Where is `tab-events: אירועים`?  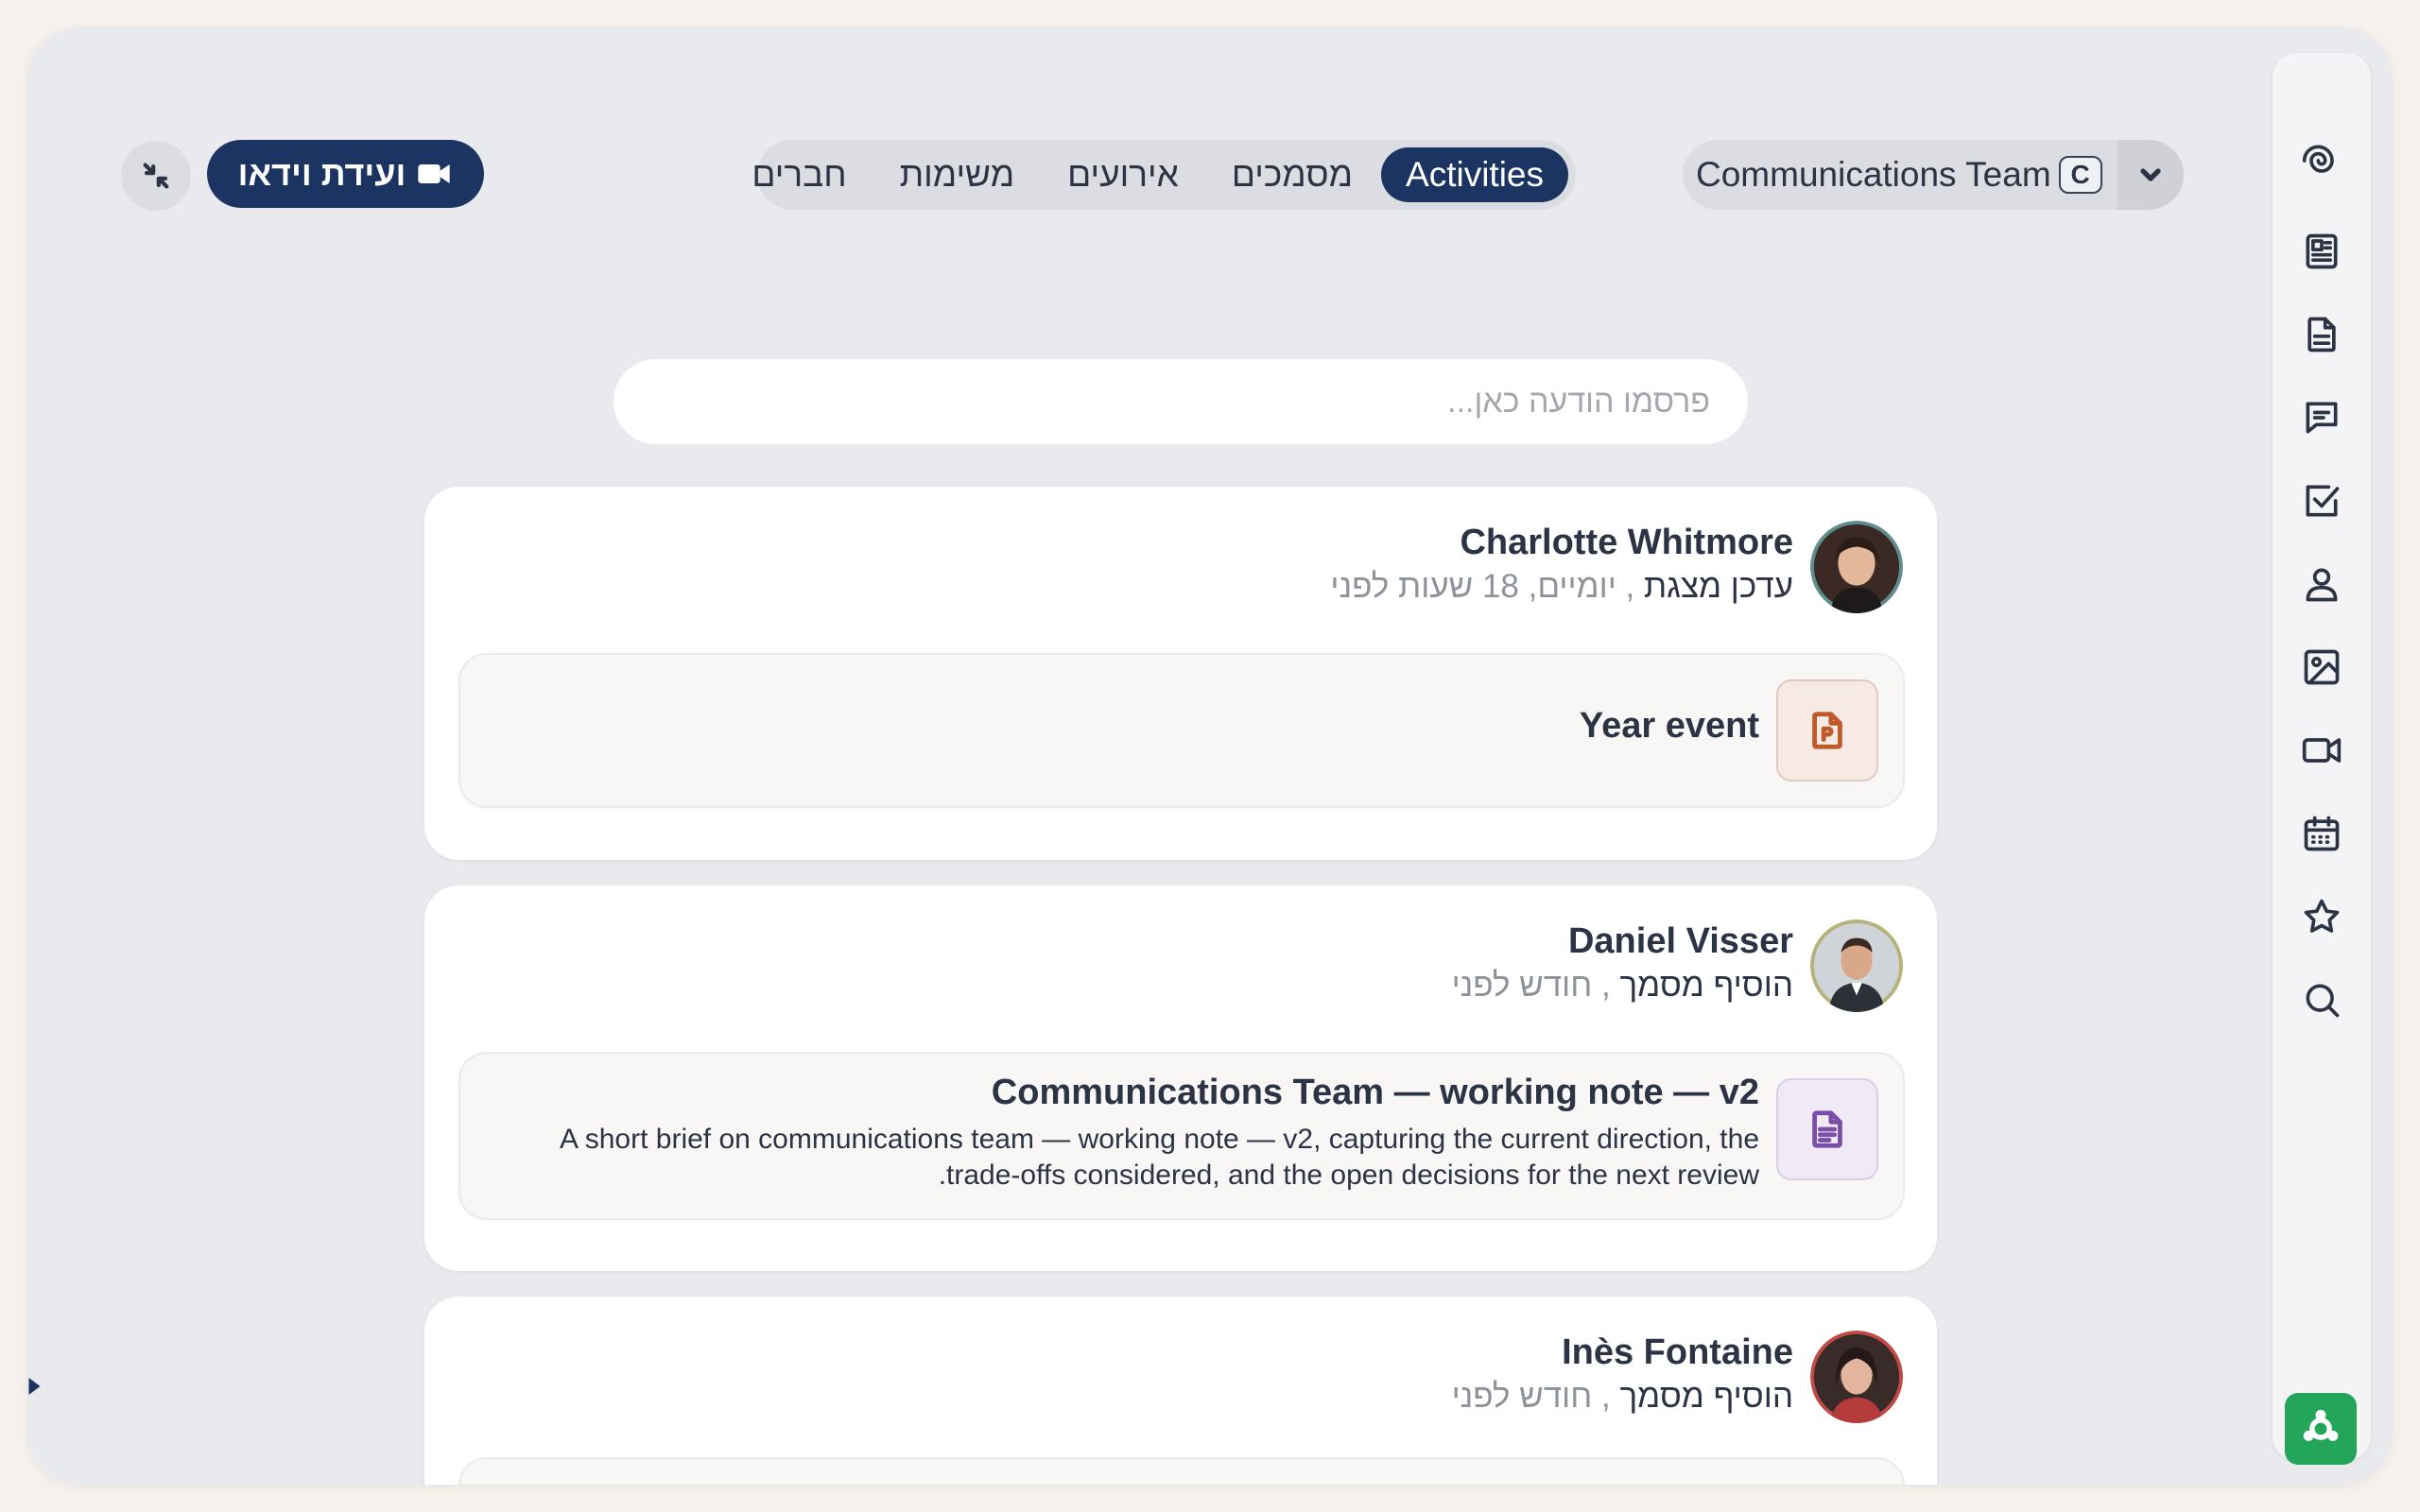
tab-events: אירועים is located at coordinates (1123, 174).